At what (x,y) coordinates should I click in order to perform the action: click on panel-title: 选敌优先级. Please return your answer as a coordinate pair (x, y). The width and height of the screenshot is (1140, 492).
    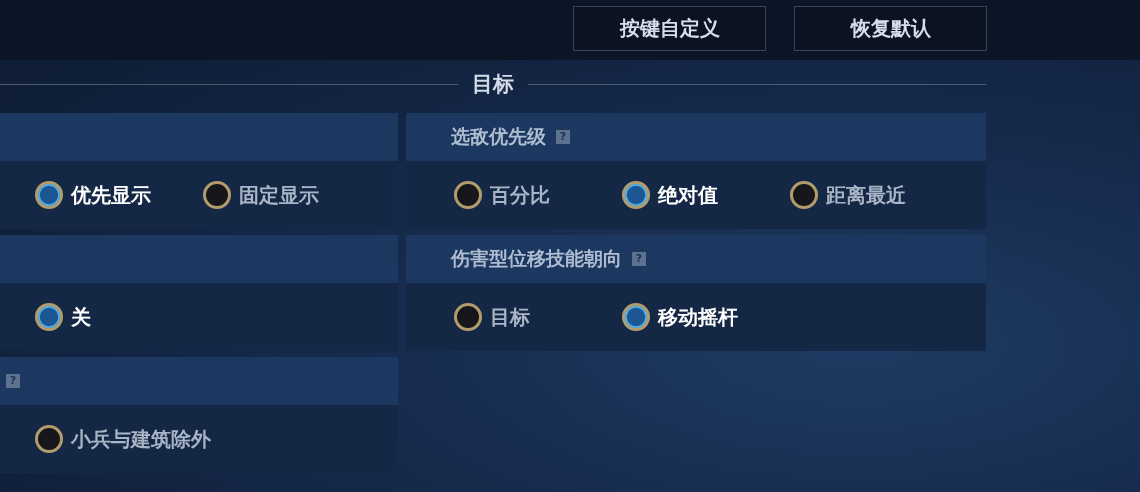
    Looking at the image, I should click on (498, 136).